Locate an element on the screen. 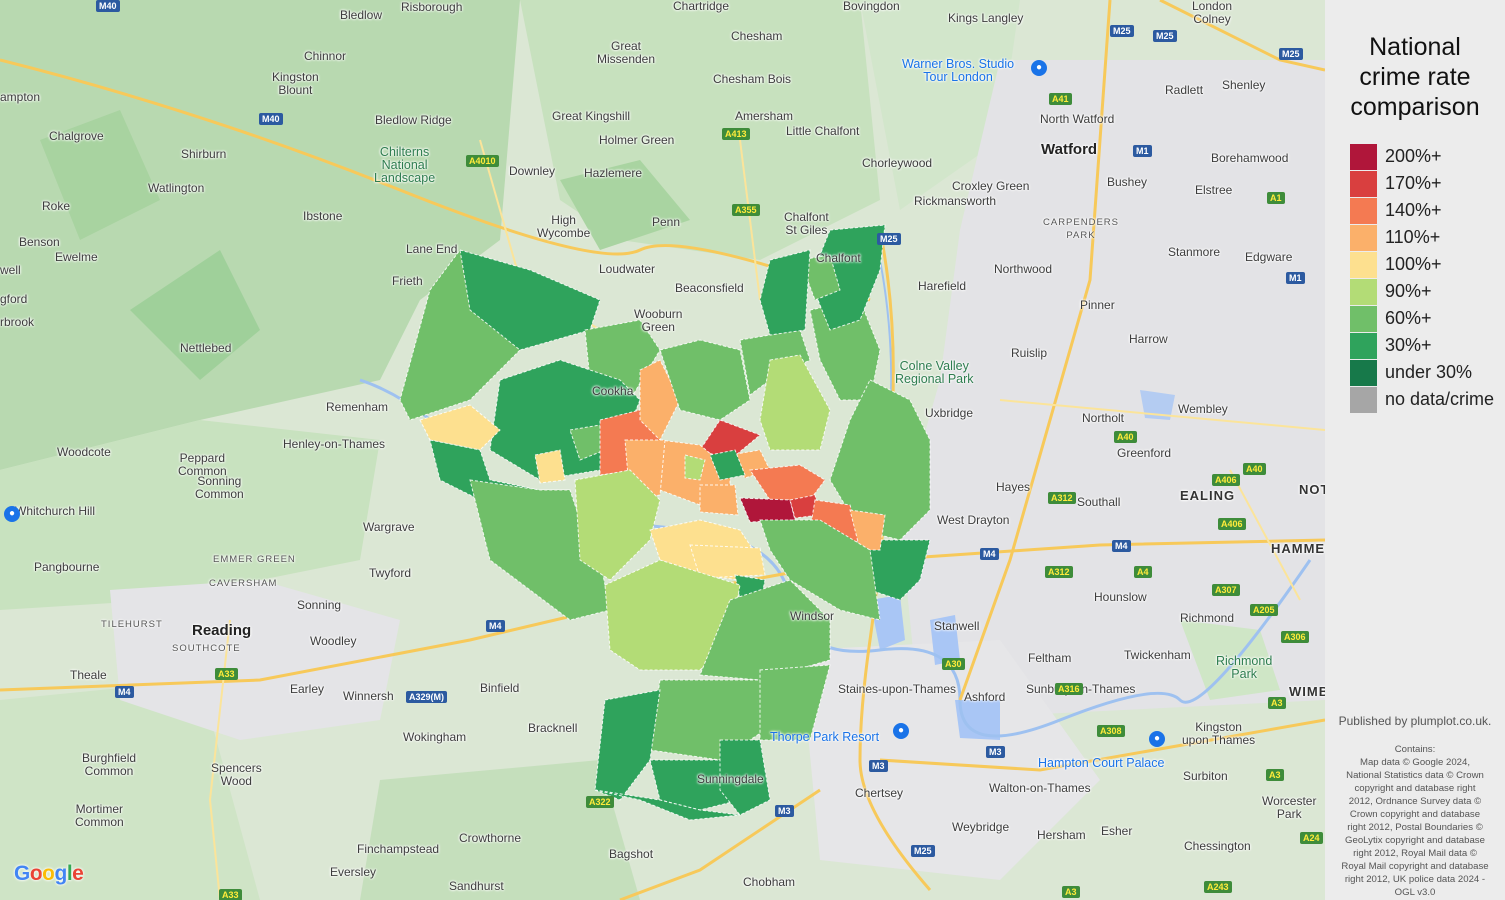 Image resolution: width=1505 pixels, height=900 pixels. legend-item: 30%+ is located at coordinates (1391, 345).